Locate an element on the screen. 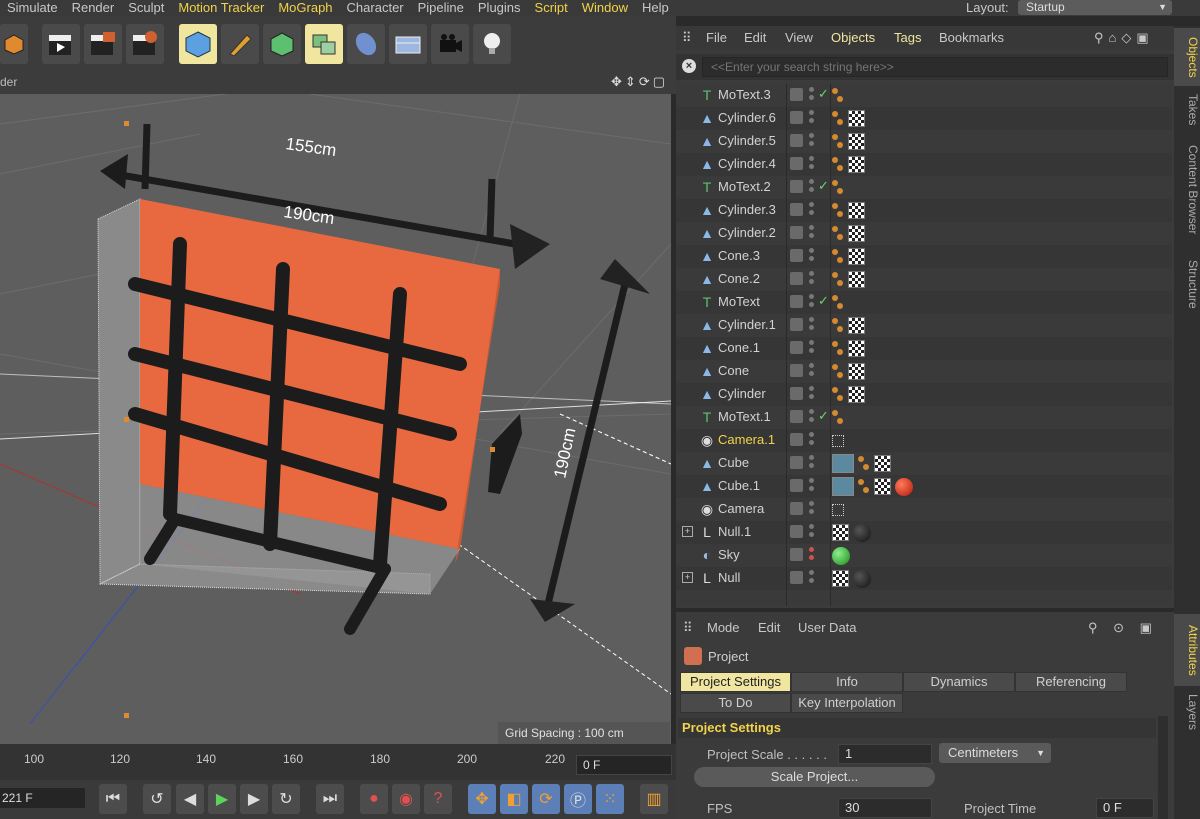  render-view-button is located at coordinates (61, 44).